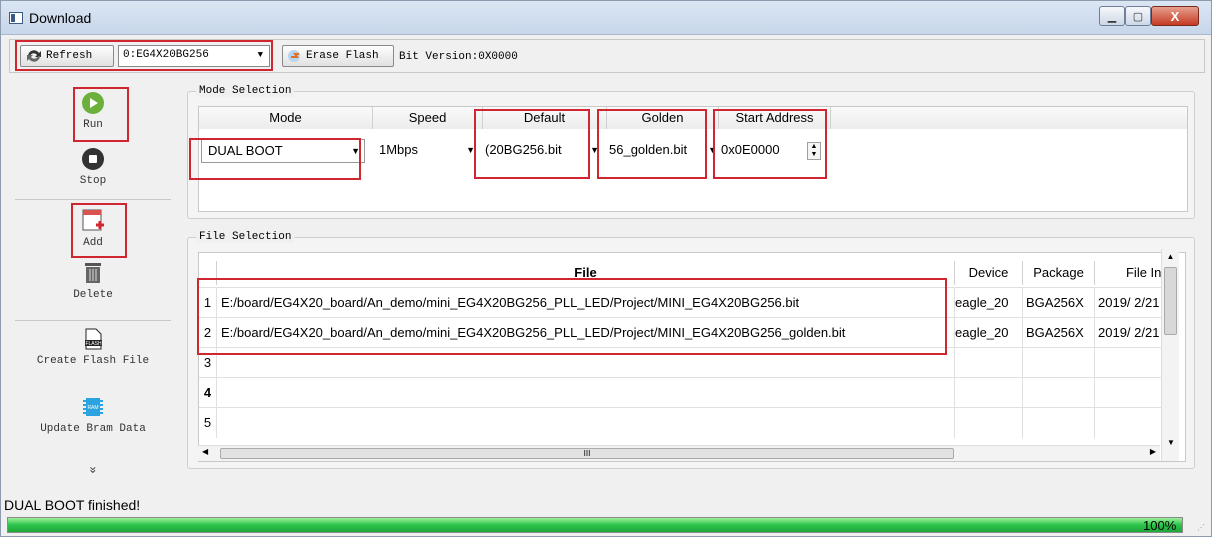 The image size is (1212, 537). What do you see at coordinates (93, 170) in the screenshot?
I see `stop-button: Stop` at bounding box center [93, 170].